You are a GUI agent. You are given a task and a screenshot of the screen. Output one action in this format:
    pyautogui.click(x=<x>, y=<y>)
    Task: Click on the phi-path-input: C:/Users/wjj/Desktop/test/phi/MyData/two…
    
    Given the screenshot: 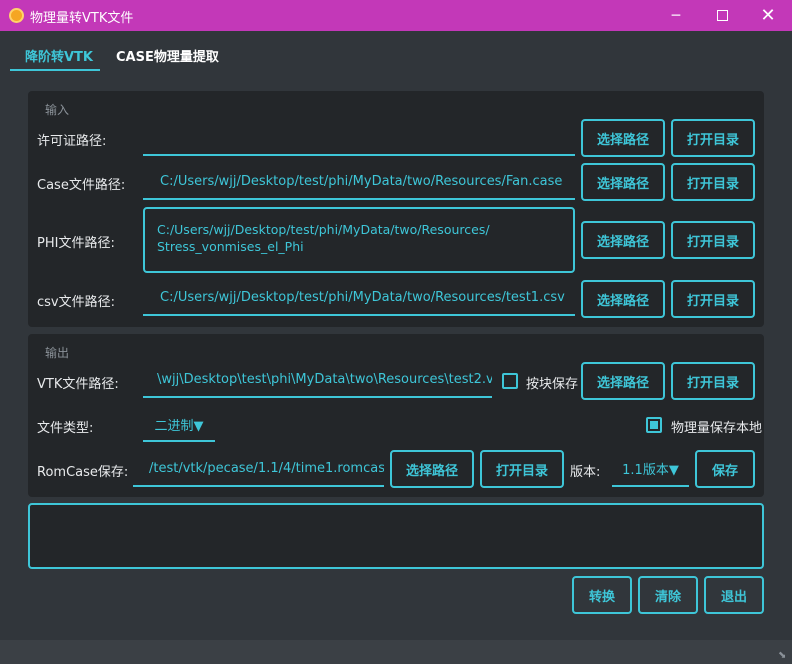 What is the action you would take?
    pyautogui.click(x=359, y=240)
    